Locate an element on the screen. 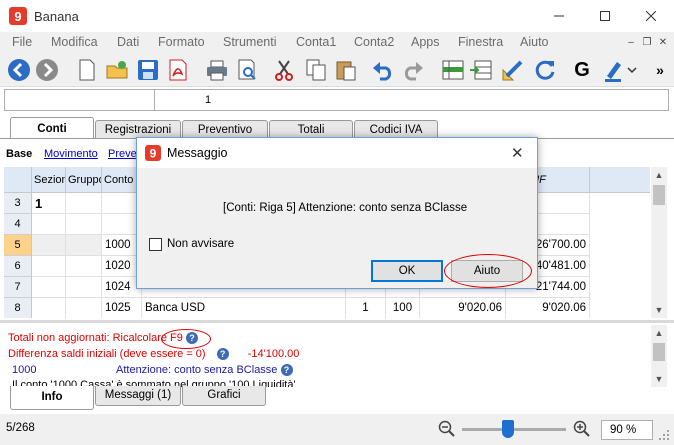  redo-button is located at coordinates (413, 70).